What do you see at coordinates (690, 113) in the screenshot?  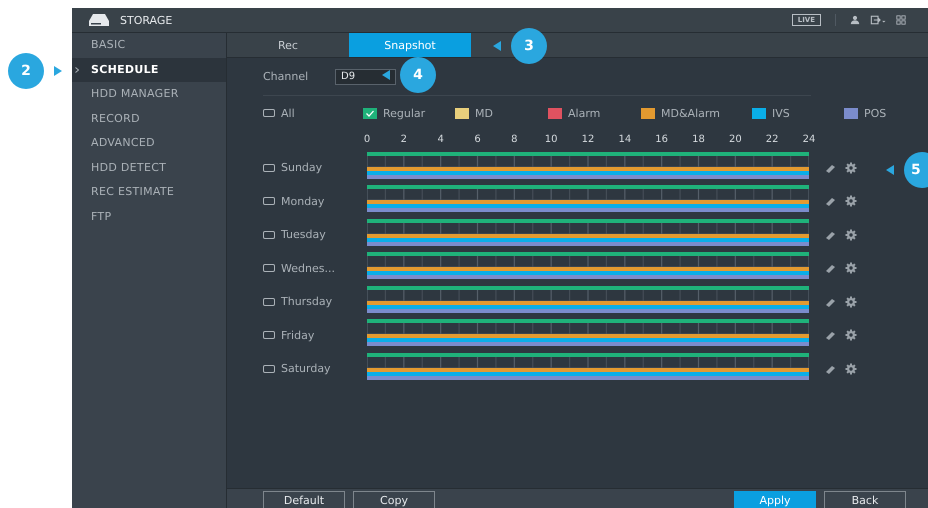 I see `legend-label: MD&Alarm` at bounding box center [690, 113].